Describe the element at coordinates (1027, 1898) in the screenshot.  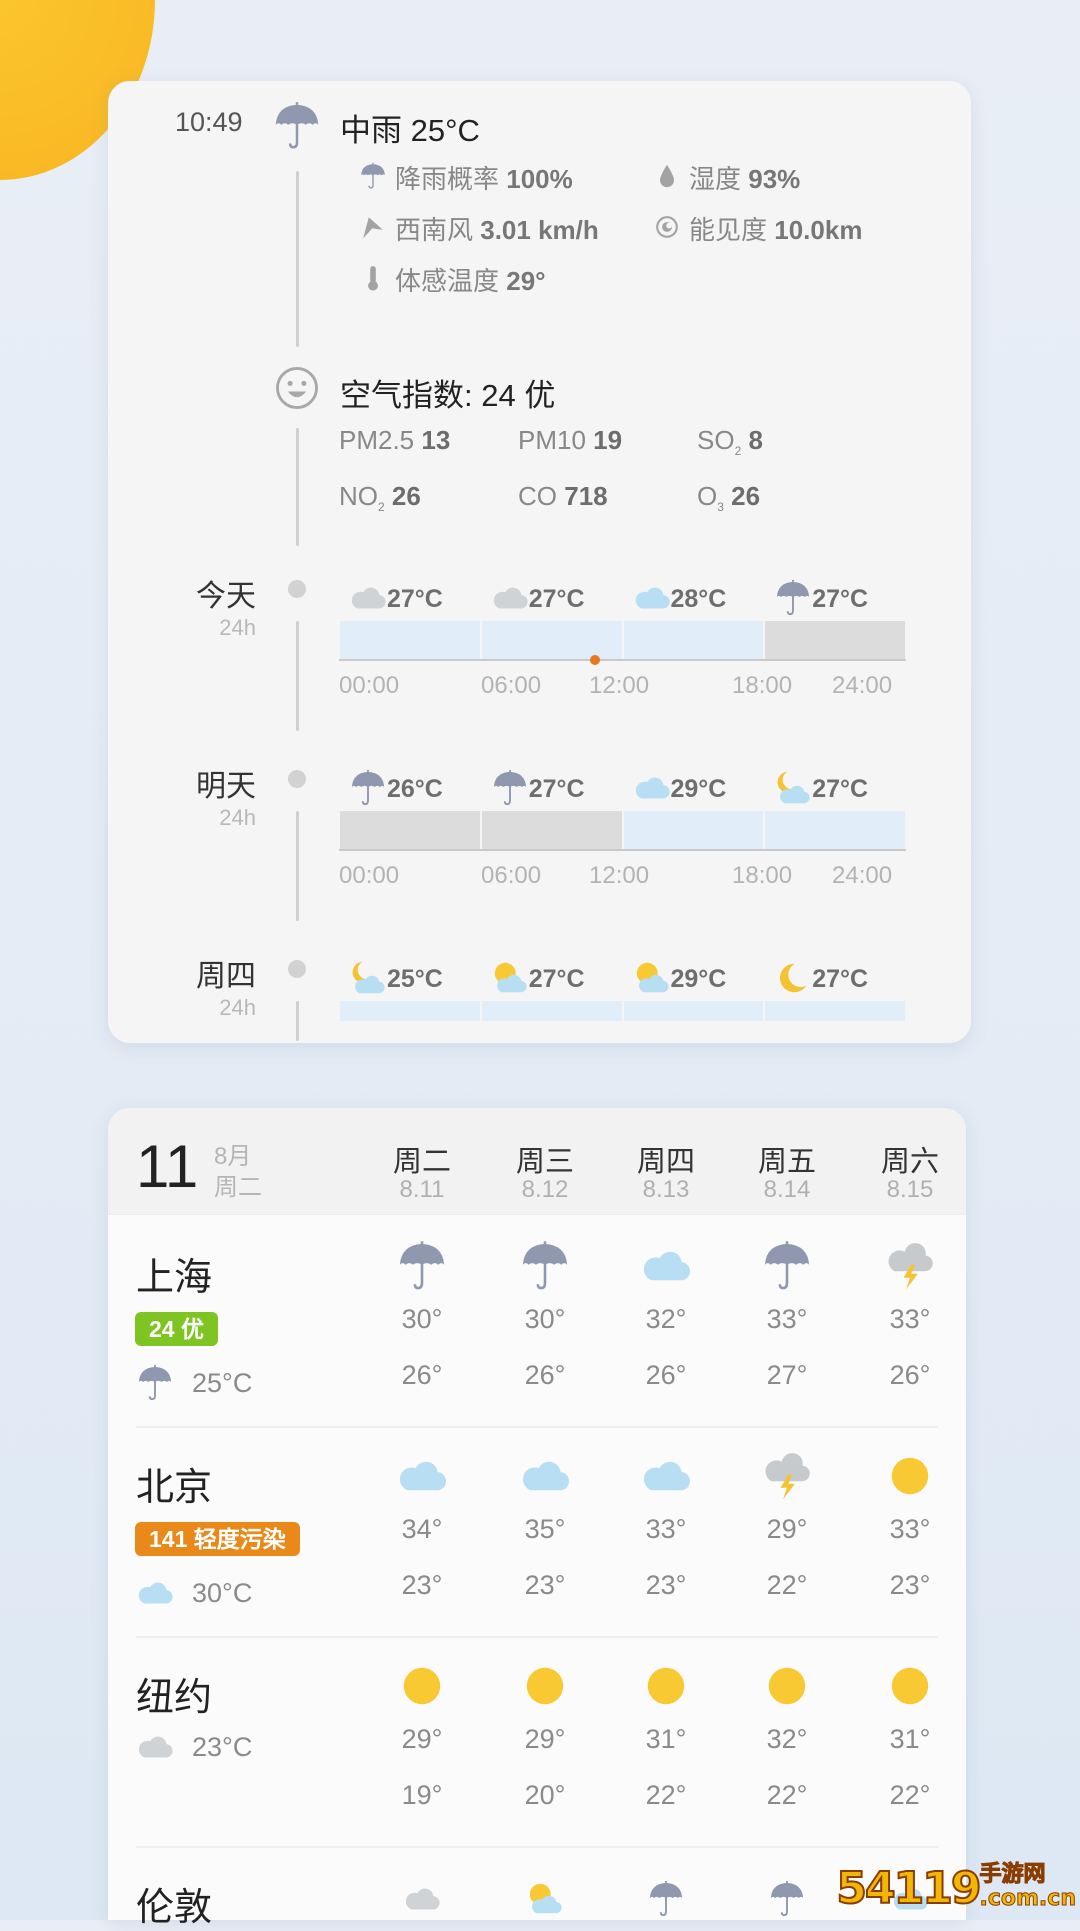
I see `watermark-domain: .com.cn` at that location.